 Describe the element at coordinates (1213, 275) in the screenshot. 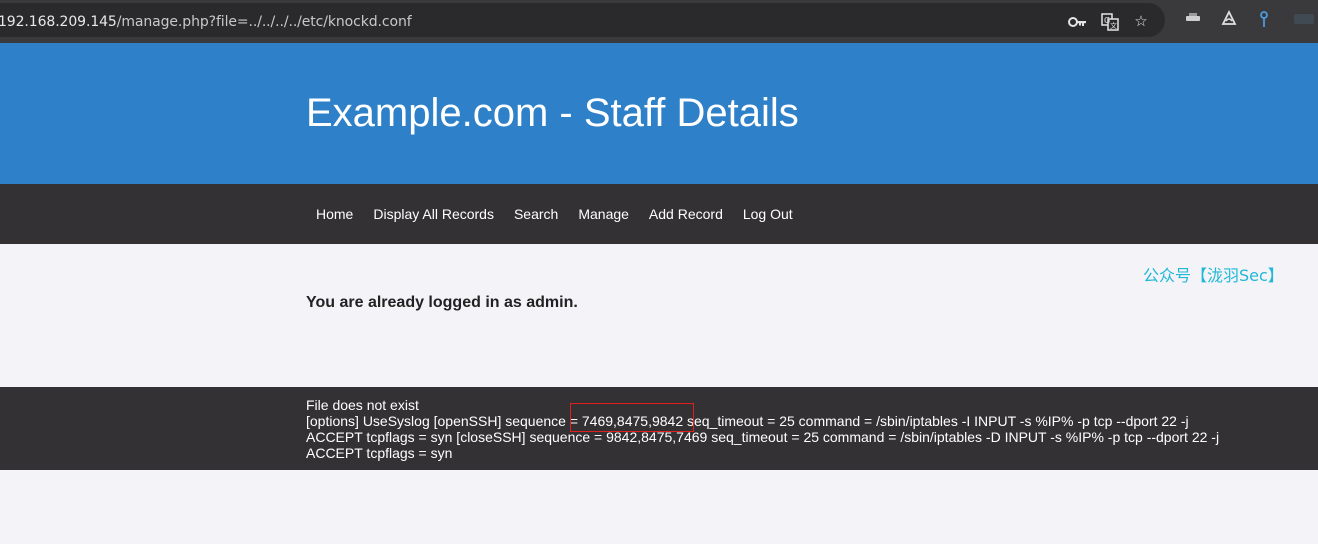

I see `watermark-text: 公众号【泷羽Sec】` at that location.